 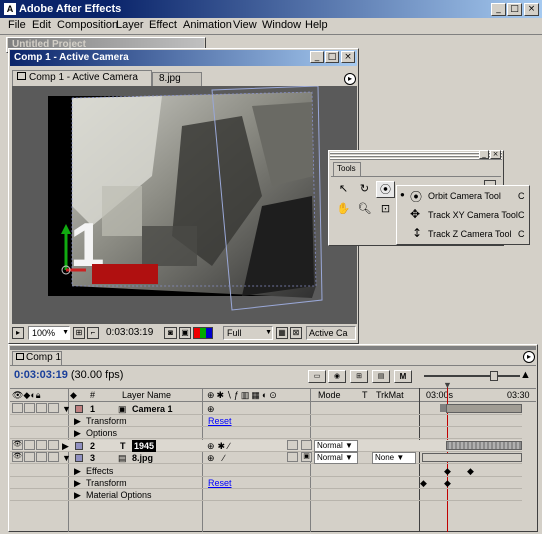 What do you see at coordinates (266, 483) in the screenshot?
I see `property-transform-footage: ▶ Transform Reset ◆ ◆` at bounding box center [266, 483].